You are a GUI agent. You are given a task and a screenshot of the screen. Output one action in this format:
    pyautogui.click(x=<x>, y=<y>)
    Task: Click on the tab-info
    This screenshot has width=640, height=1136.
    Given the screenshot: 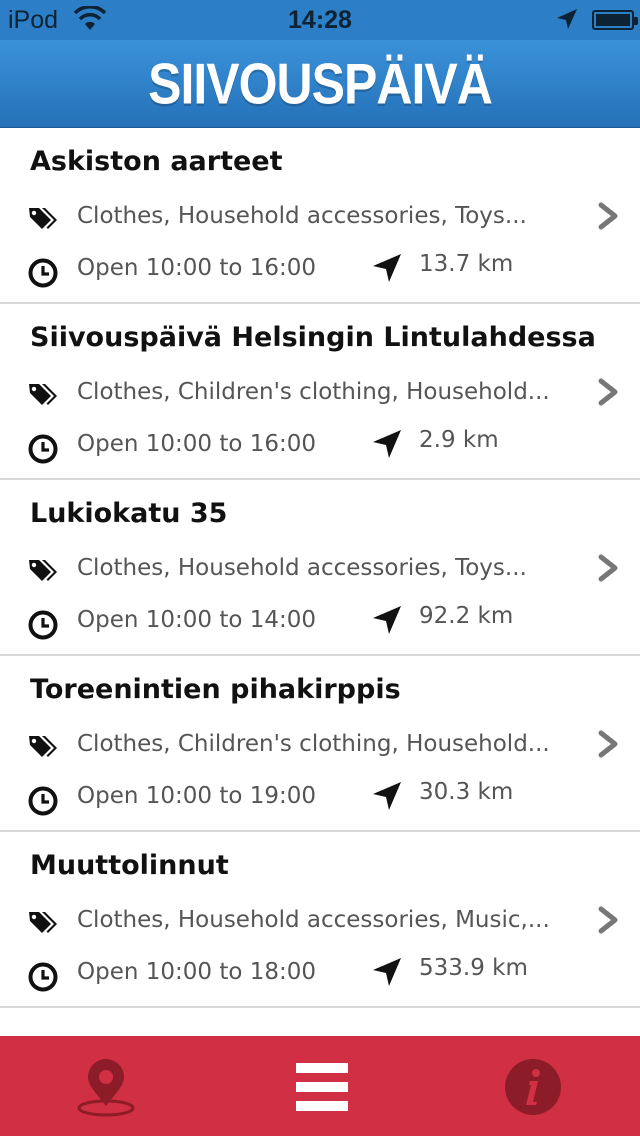 What is the action you would take?
    pyautogui.click(x=532, y=1086)
    